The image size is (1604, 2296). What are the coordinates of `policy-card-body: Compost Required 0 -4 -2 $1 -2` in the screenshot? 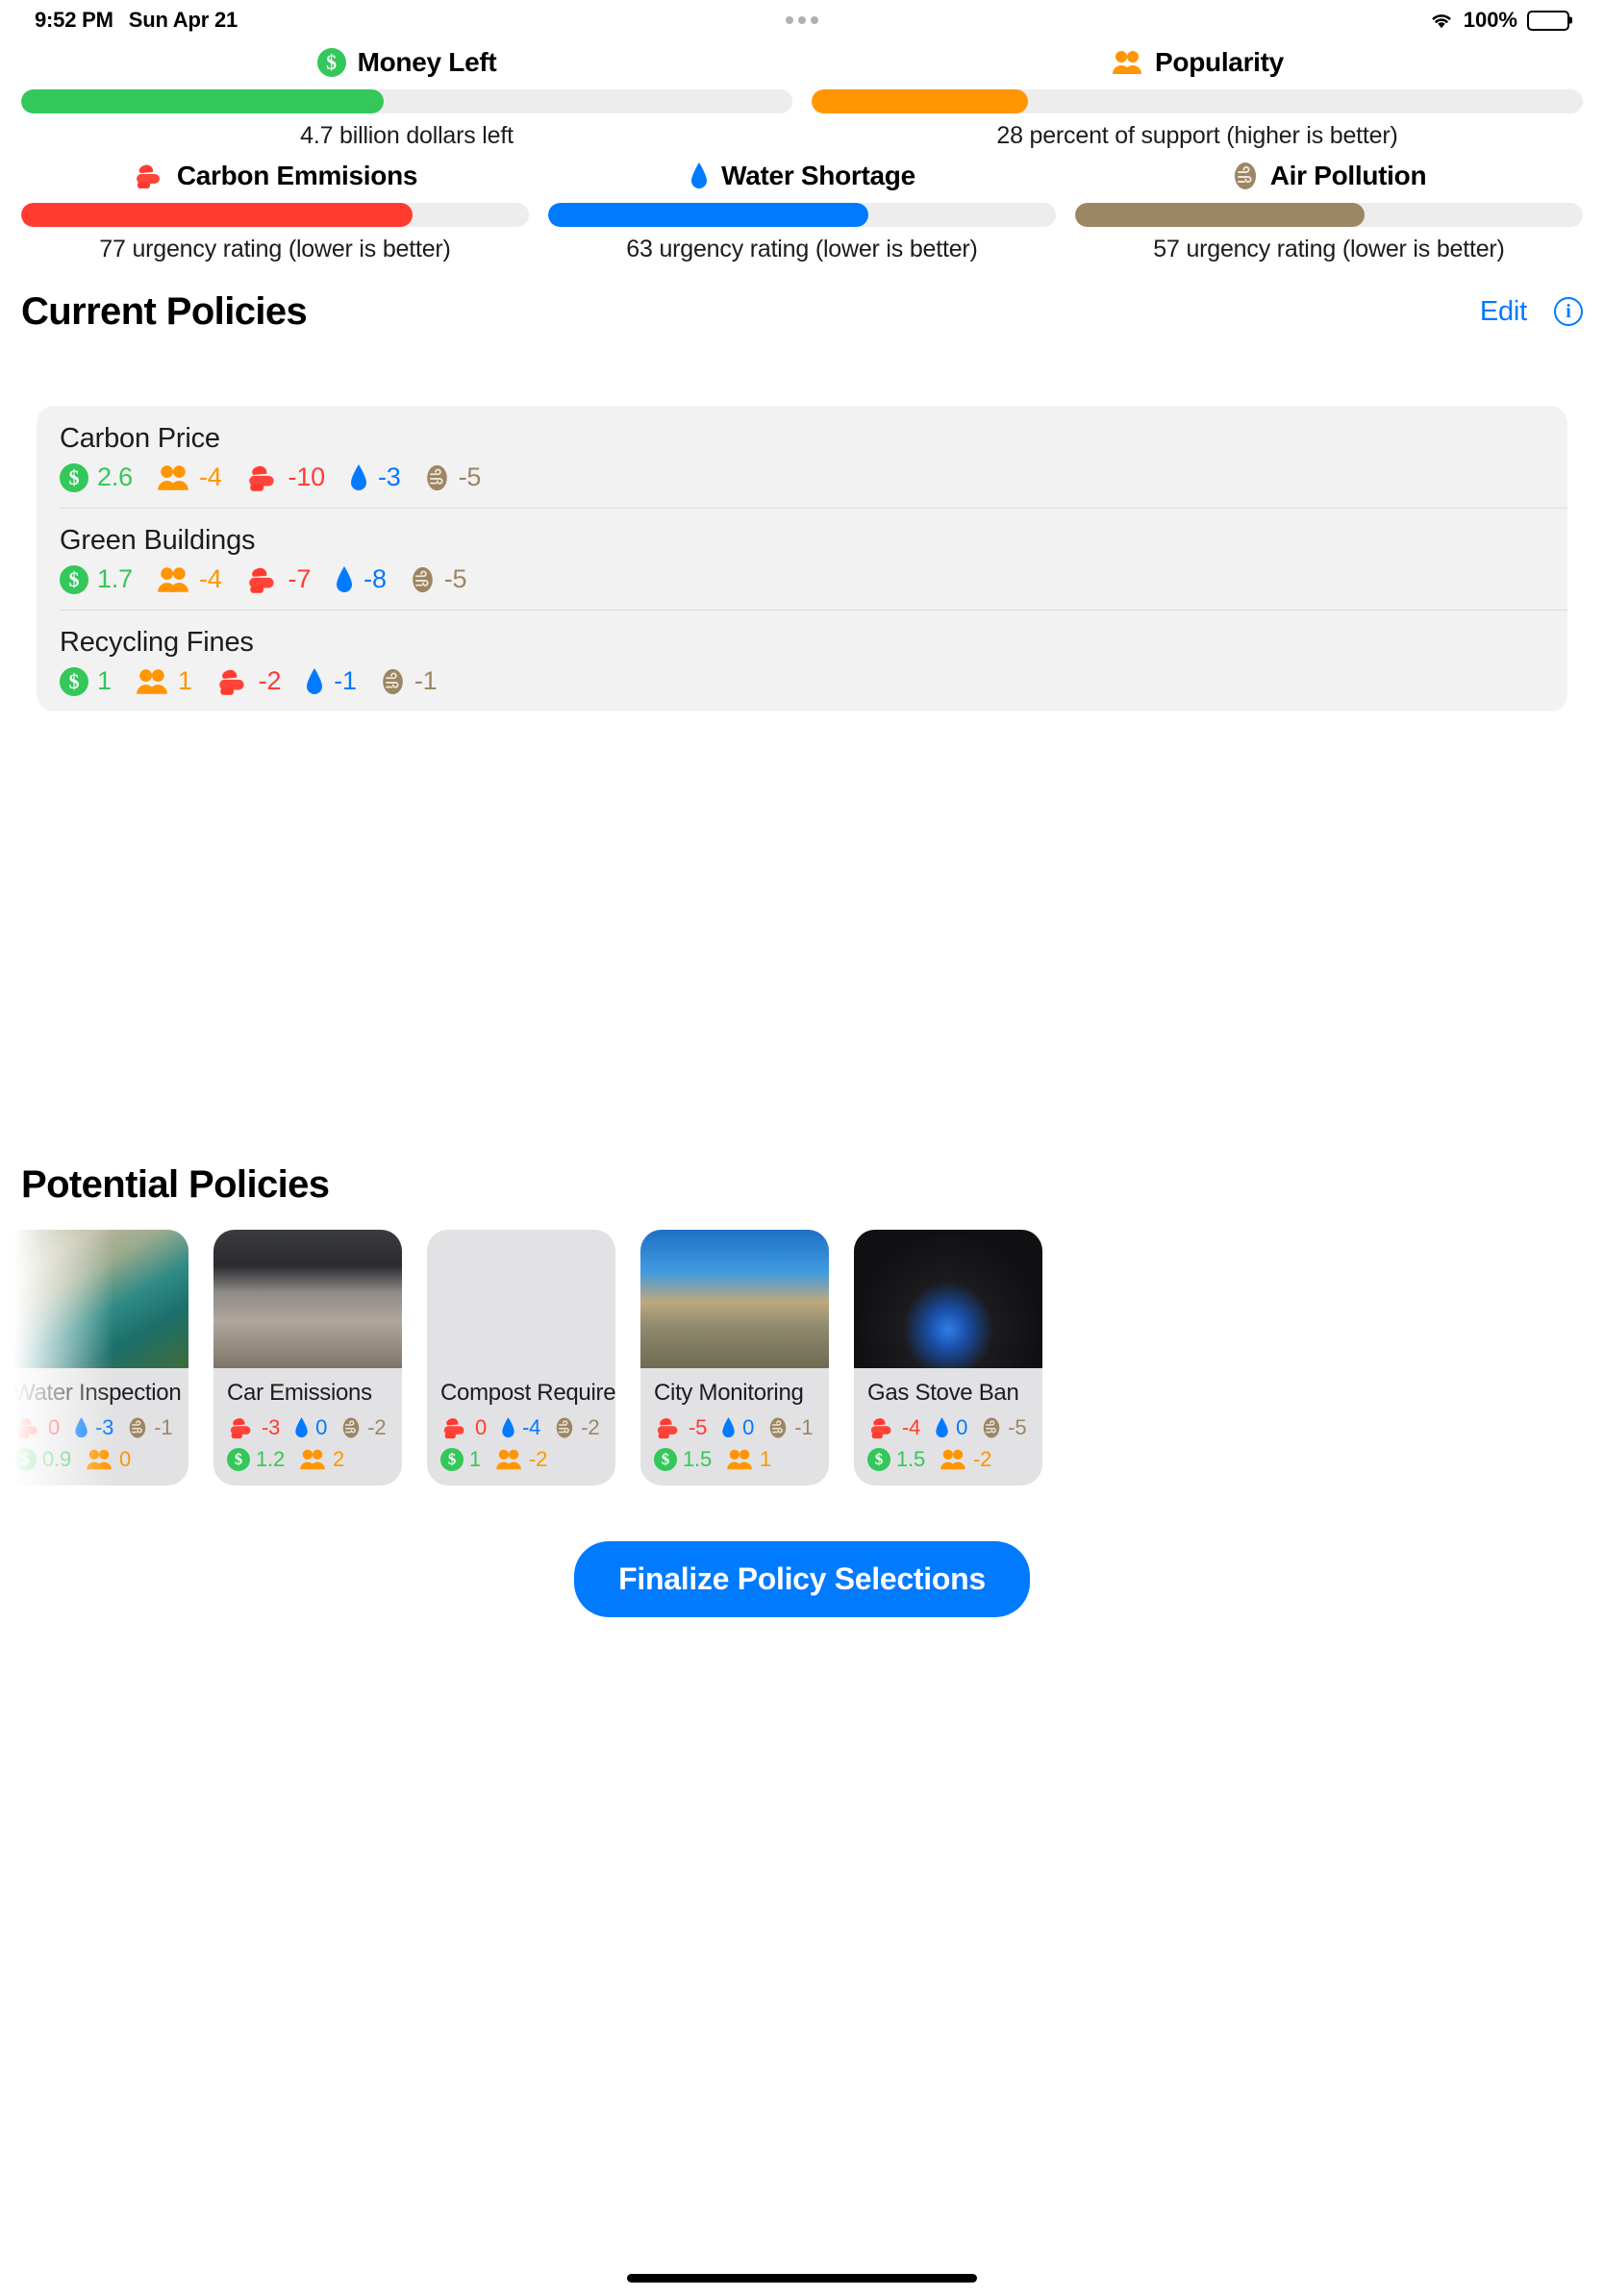 It's located at (521, 1426).